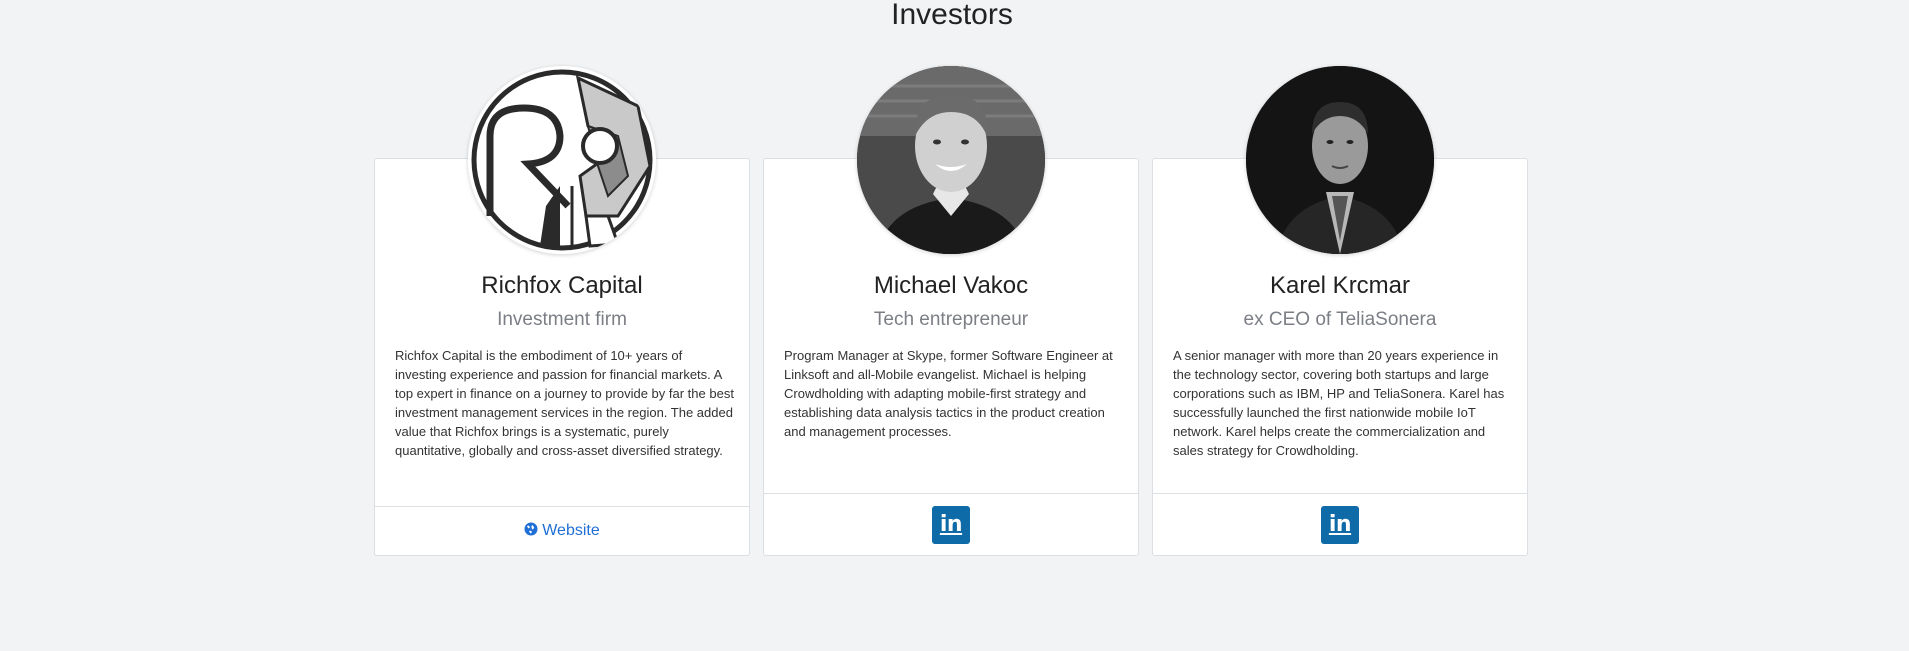 This screenshot has width=1909, height=651. What do you see at coordinates (952, 15) in the screenshot?
I see `page-title: Investors` at bounding box center [952, 15].